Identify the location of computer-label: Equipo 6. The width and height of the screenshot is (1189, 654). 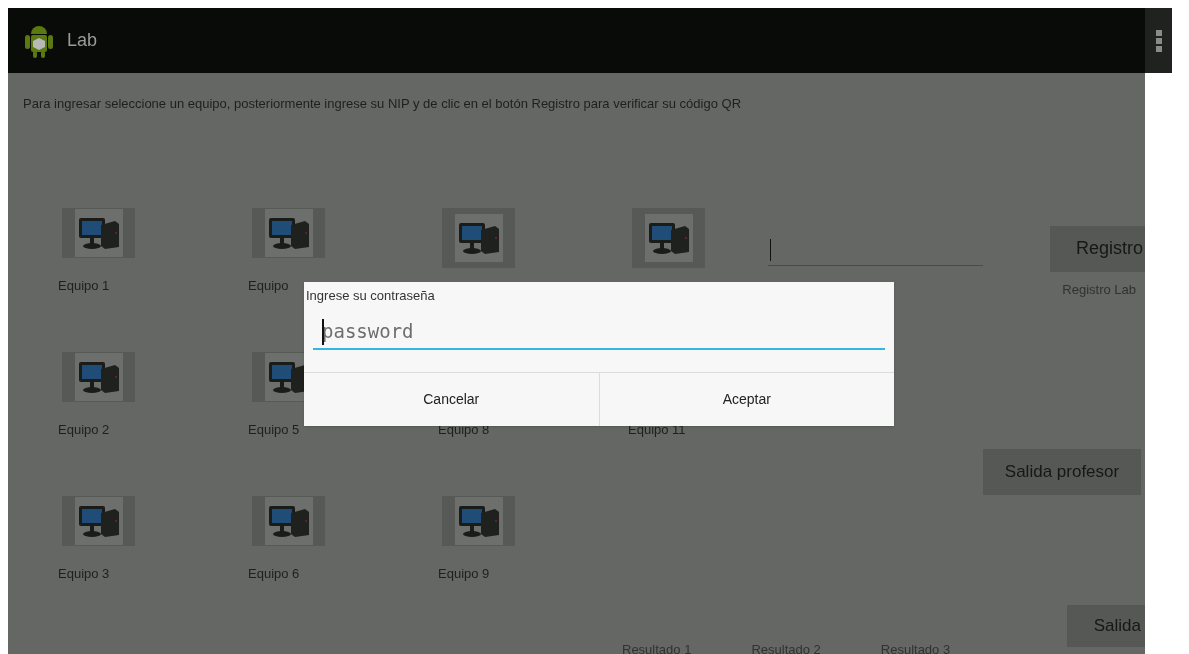
(274, 574).